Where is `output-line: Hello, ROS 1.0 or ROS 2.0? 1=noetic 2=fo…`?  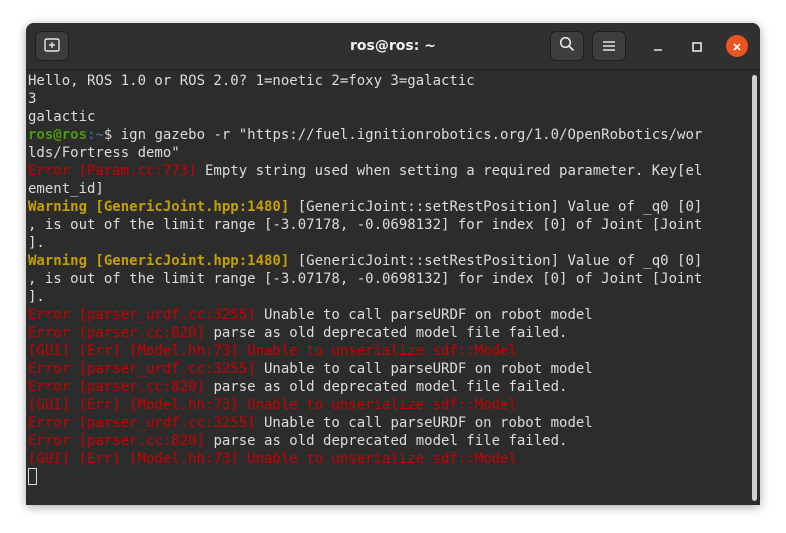 output-line: Hello, ROS 1.0 or ROS 2.0? 1=noetic 2=fo… is located at coordinates (251, 81).